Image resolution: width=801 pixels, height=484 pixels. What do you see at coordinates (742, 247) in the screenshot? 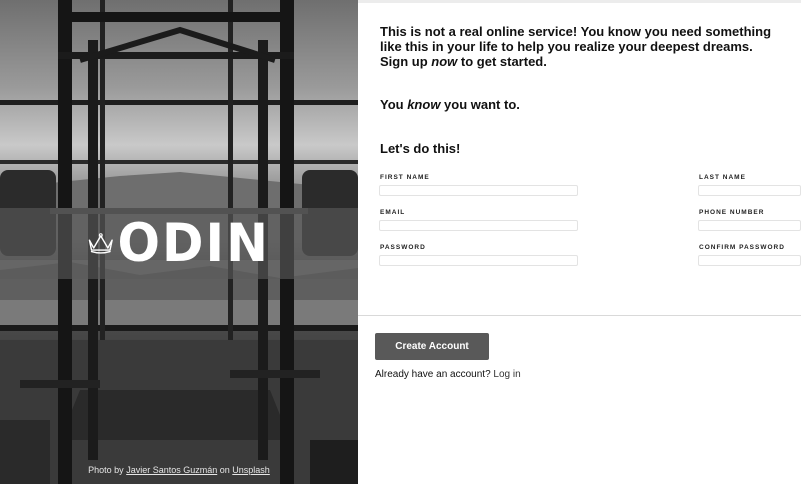
I see `confirm-password-label: CONFIRM PASSWORD` at bounding box center [742, 247].